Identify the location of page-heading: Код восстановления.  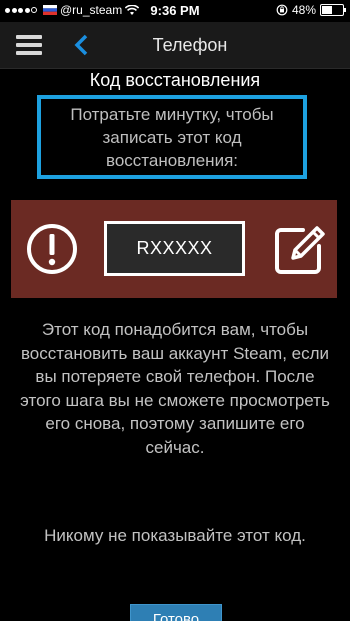
(175, 80).